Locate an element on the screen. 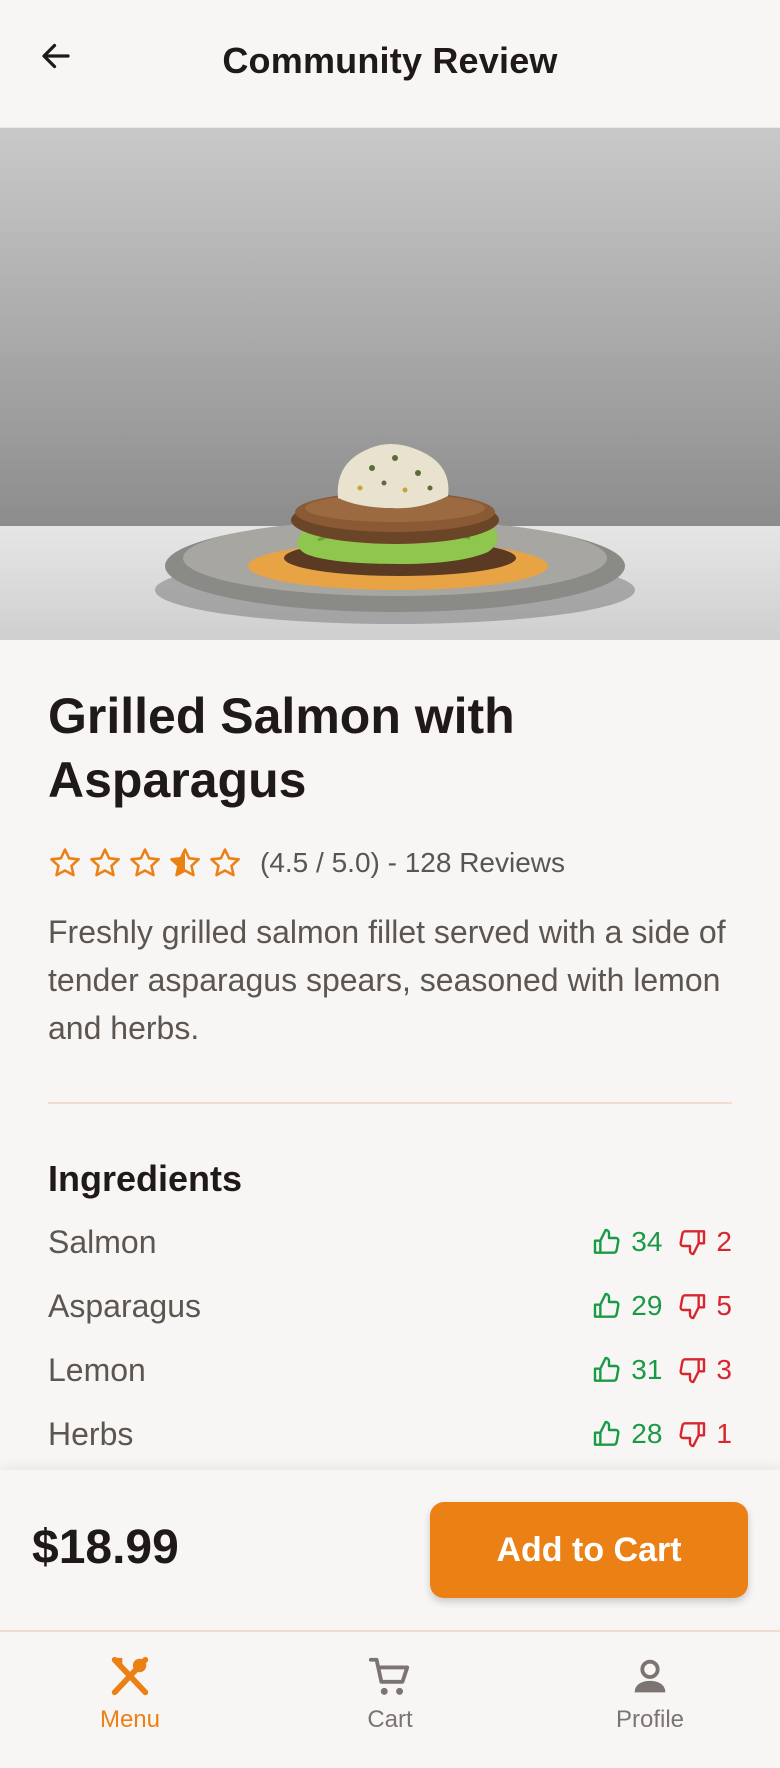 This screenshot has height=1768, width=780. rating-row: (4.5 / 5.0) - 128 Reviews is located at coordinates (390, 863).